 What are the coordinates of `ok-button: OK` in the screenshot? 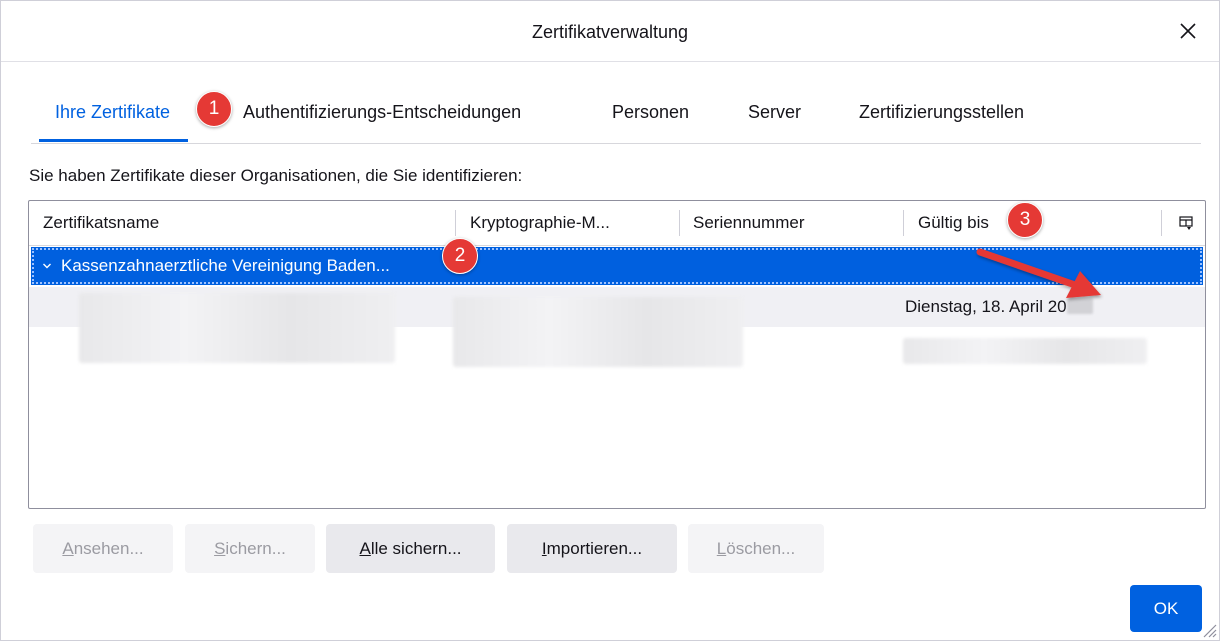 It's located at (1166, 608).